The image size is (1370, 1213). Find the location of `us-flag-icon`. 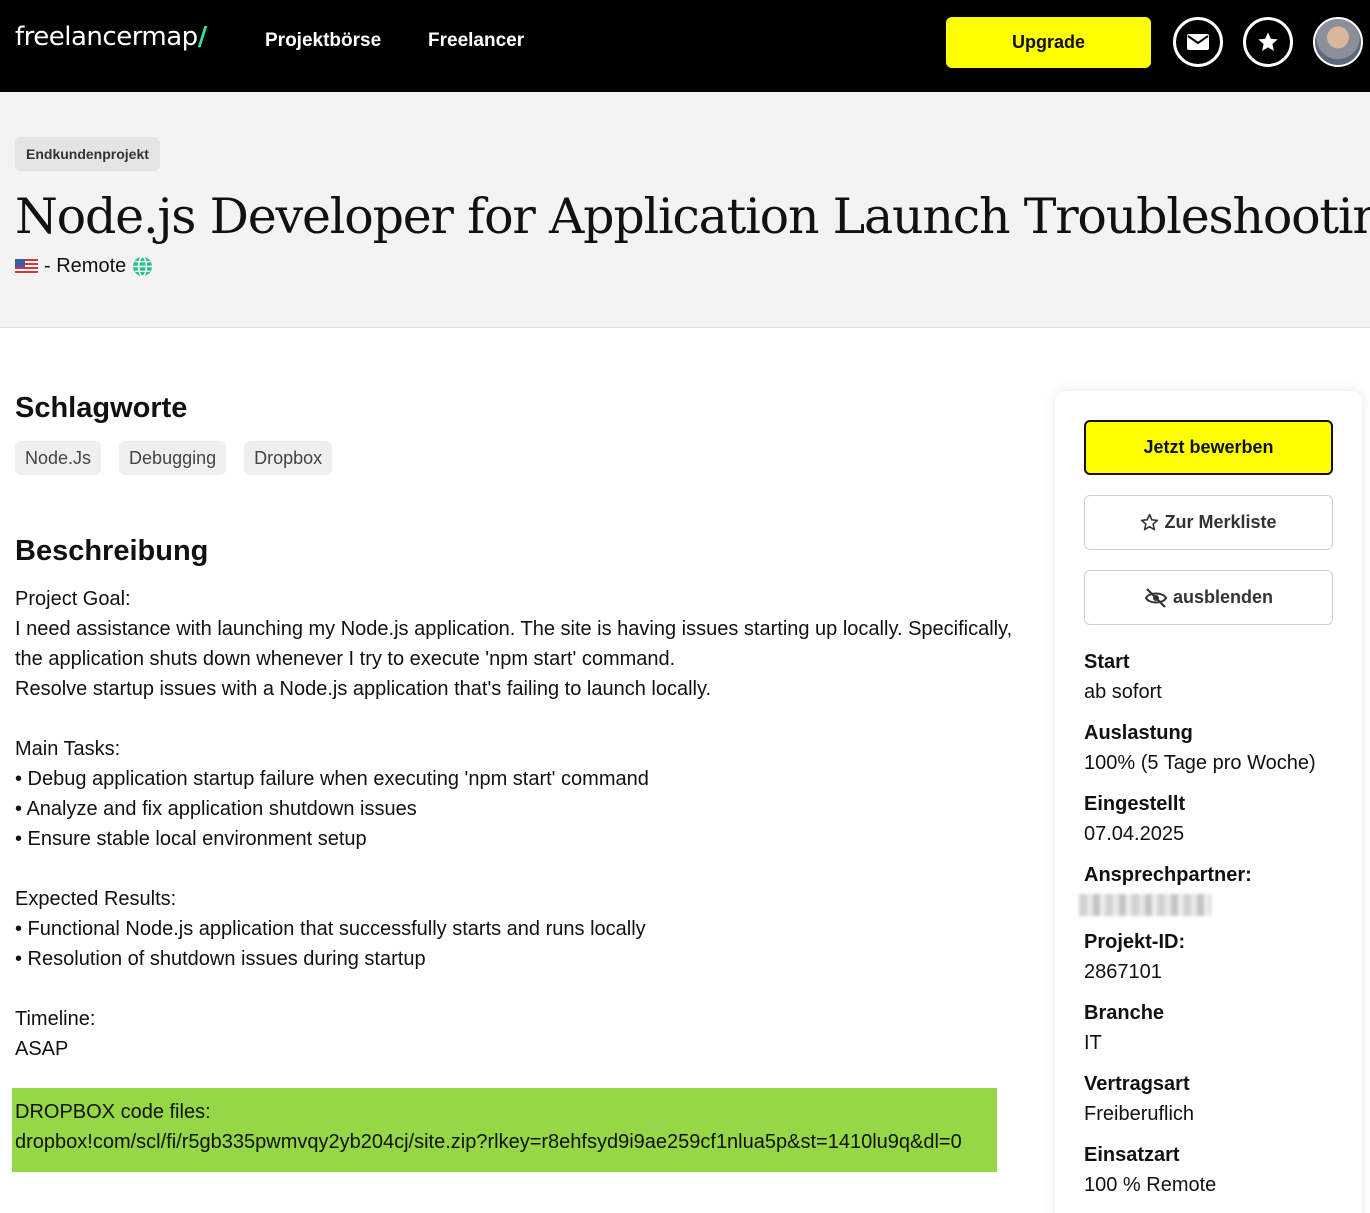

us-flag-icon is located at coordinates (26, 266).